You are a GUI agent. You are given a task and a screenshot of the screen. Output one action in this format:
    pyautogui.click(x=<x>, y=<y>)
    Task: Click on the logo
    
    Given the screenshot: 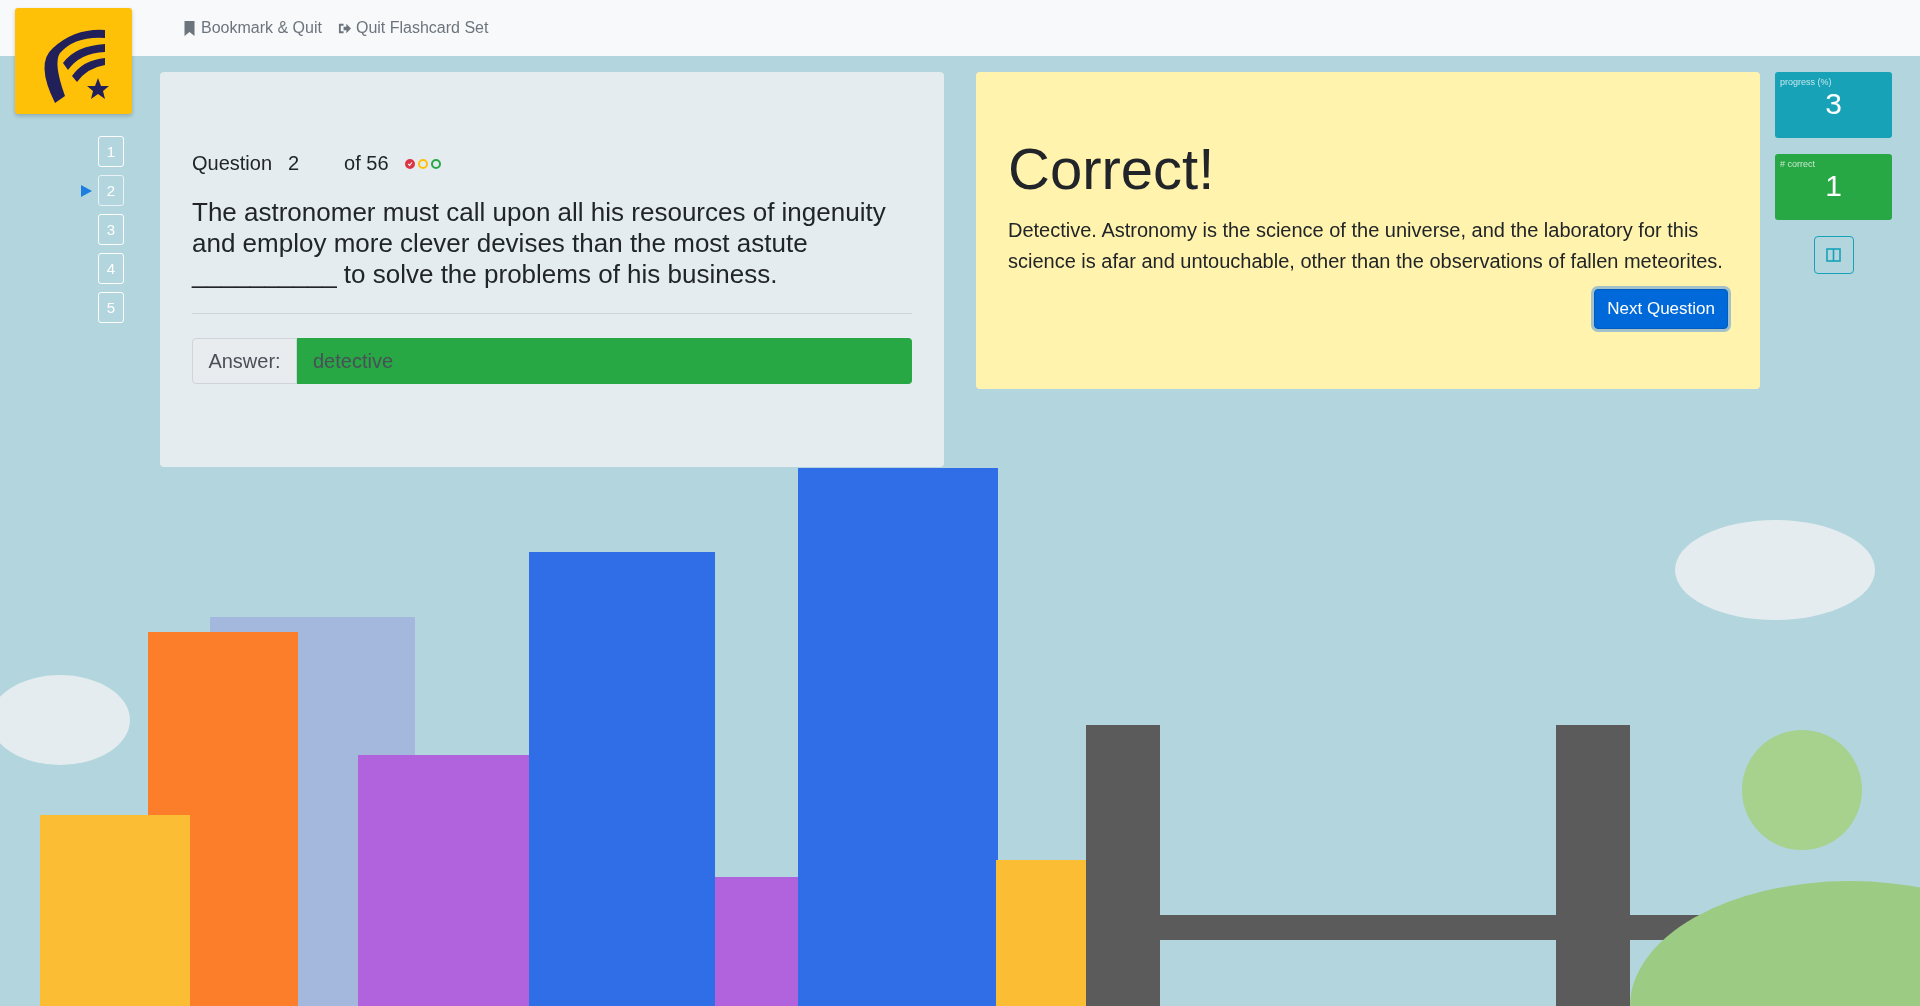 What is the action you would take?
    pyautogui.click(x=73, y=61)
    